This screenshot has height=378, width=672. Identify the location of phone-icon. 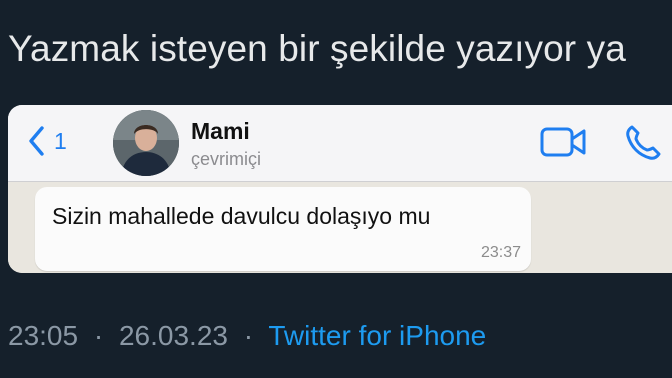
(643, 143).